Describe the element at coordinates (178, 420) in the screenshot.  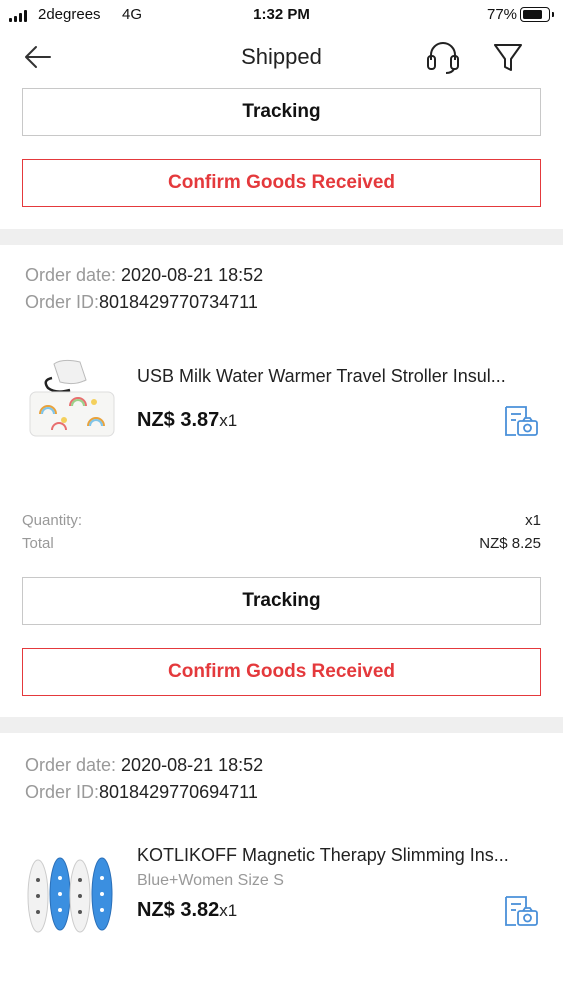
I see `price-value: NZ$ 3.87` at that location.